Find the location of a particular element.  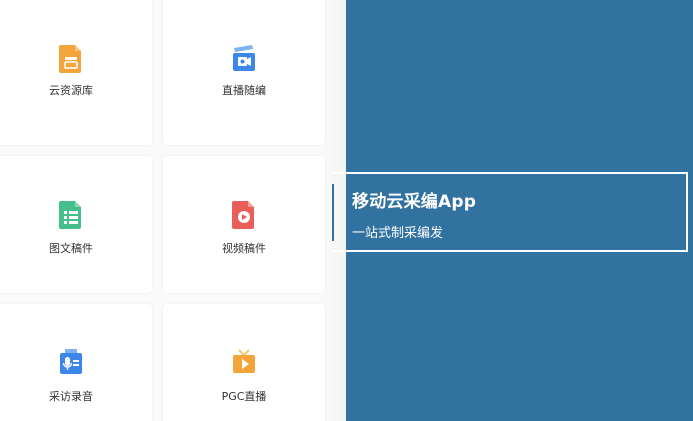

app-label: 视频稿件 is located at coordinates (244, 248).